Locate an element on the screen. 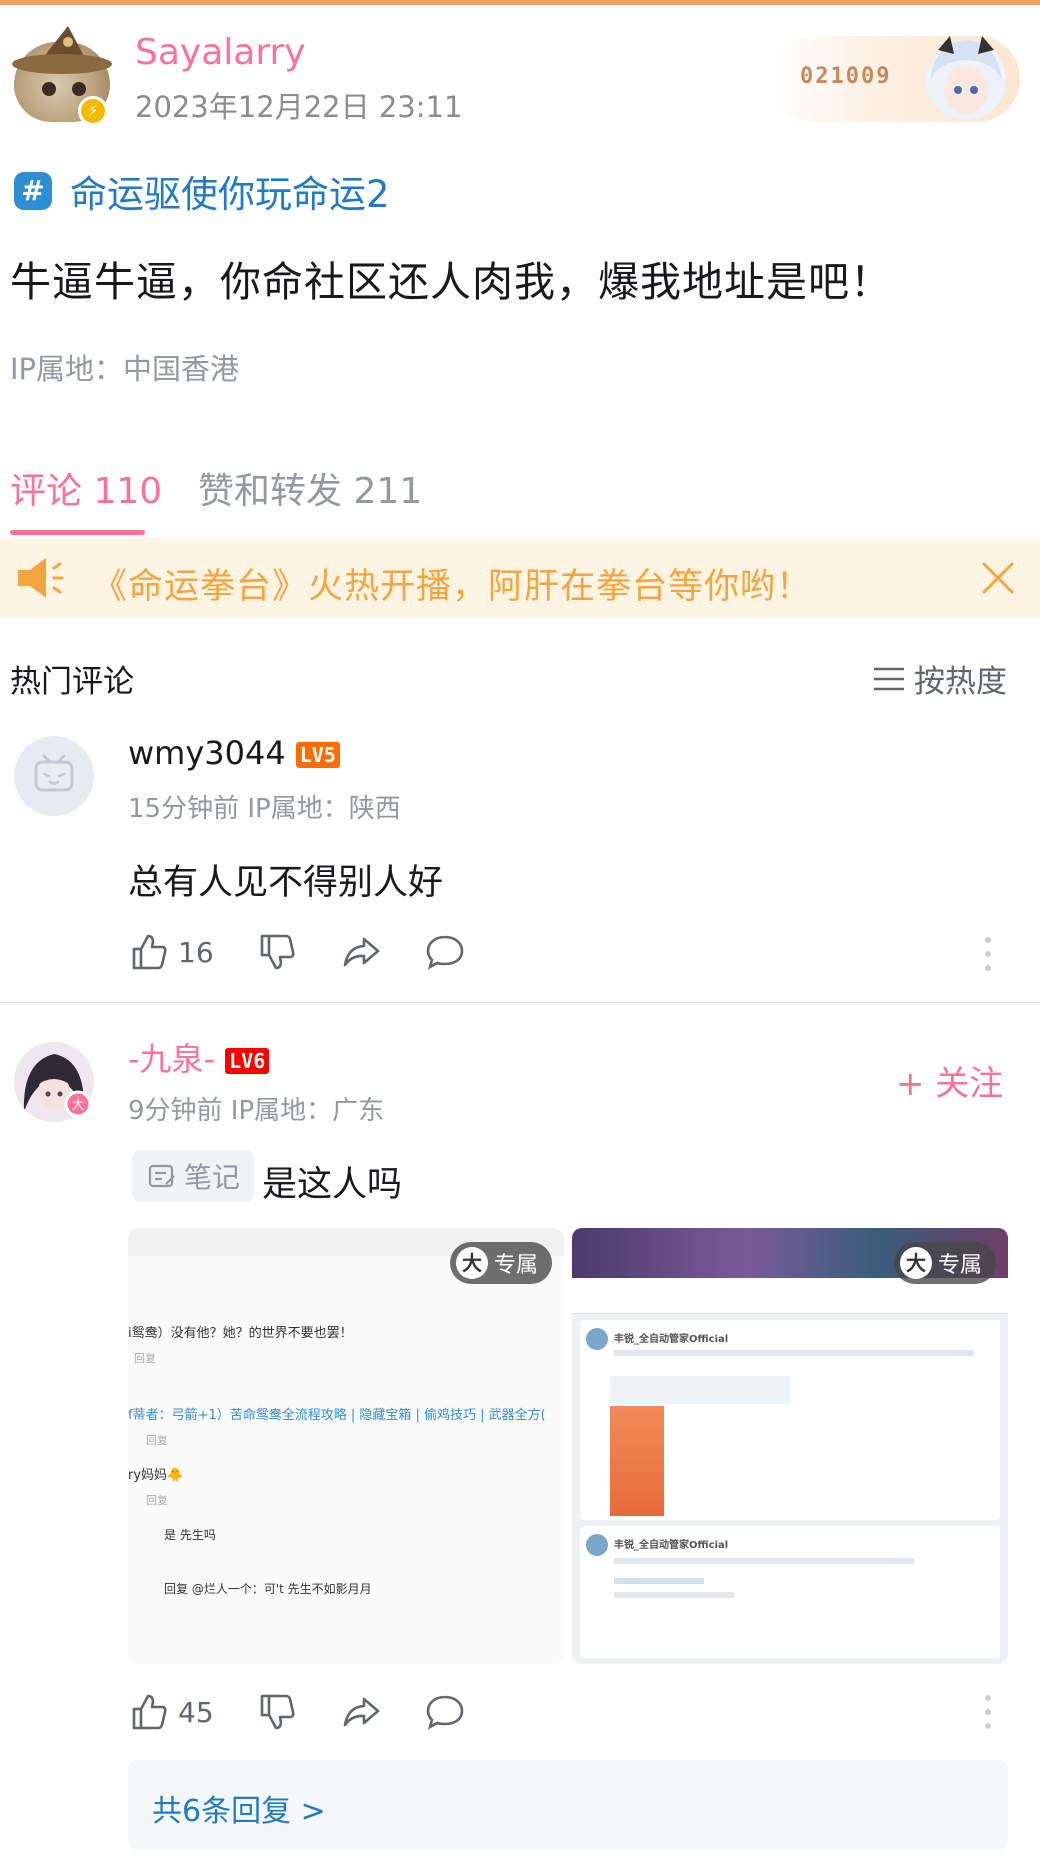 The image size is (1040, 1868). image-text-line: f蒂者：弓箭+1）苦命鸳鸯全流程攻略 | 隐藏宝箱 | 偷鸡技巧 | 武器全方( is located at coordinates (337, 1415).